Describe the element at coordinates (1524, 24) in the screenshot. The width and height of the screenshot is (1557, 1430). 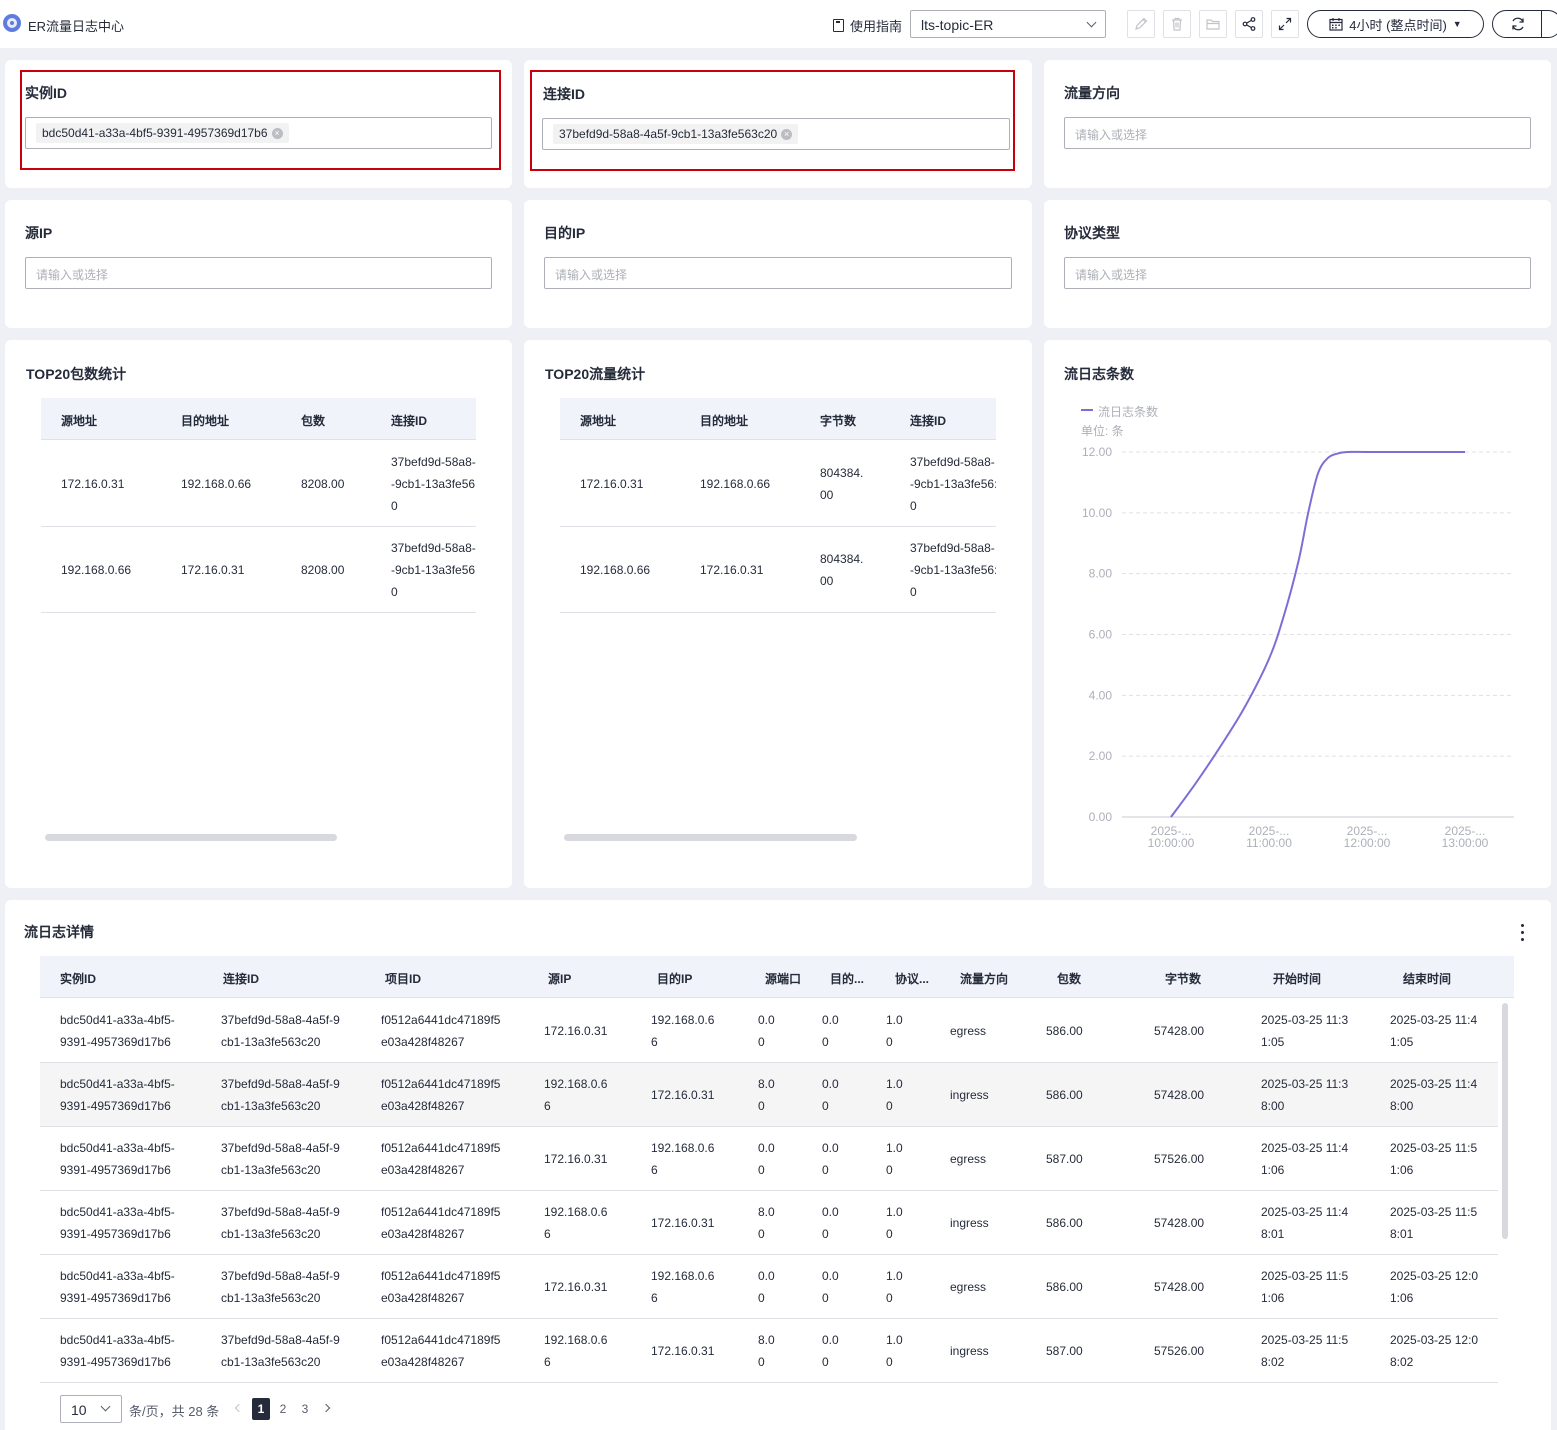
I see `refresh-button` at that location.